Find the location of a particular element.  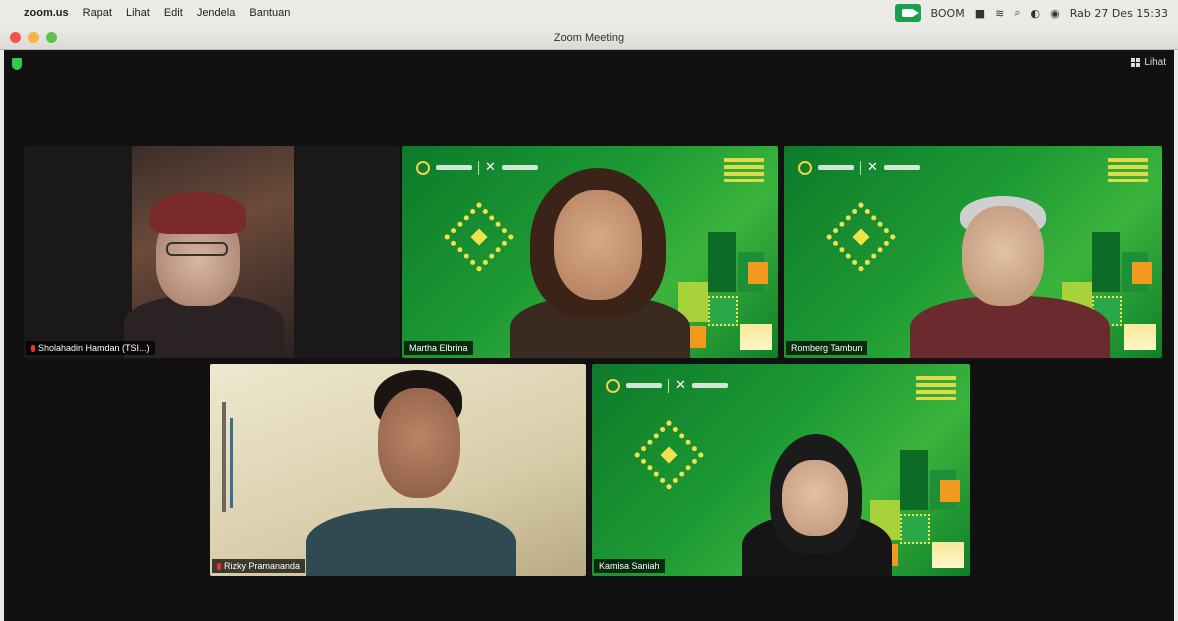

participant-name: Sholahadin Hamdan (TSI...) is located at coordinates (94, 348).